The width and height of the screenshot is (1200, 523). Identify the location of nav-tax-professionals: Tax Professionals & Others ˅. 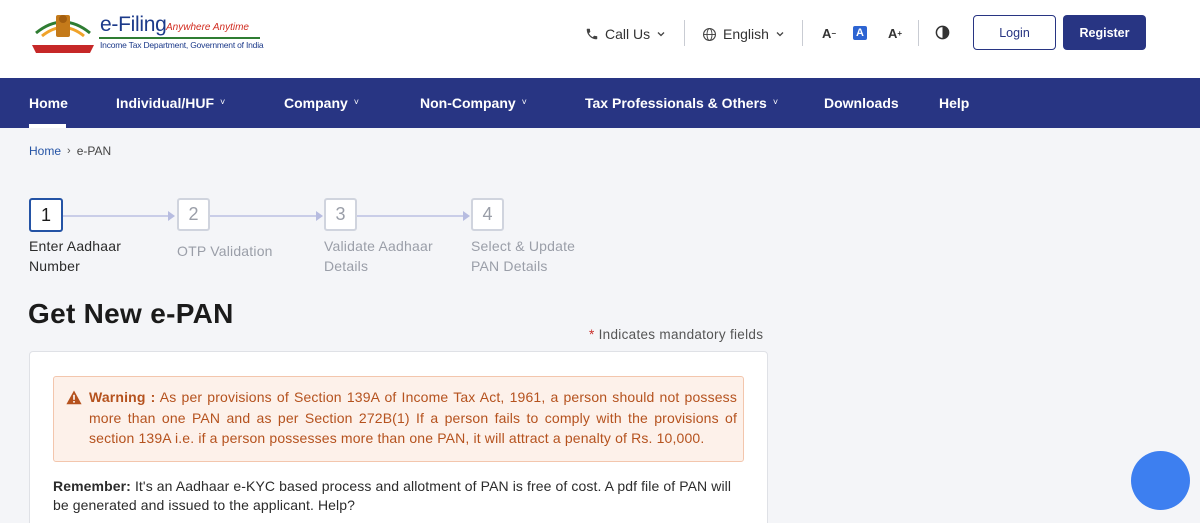
(681, 103).